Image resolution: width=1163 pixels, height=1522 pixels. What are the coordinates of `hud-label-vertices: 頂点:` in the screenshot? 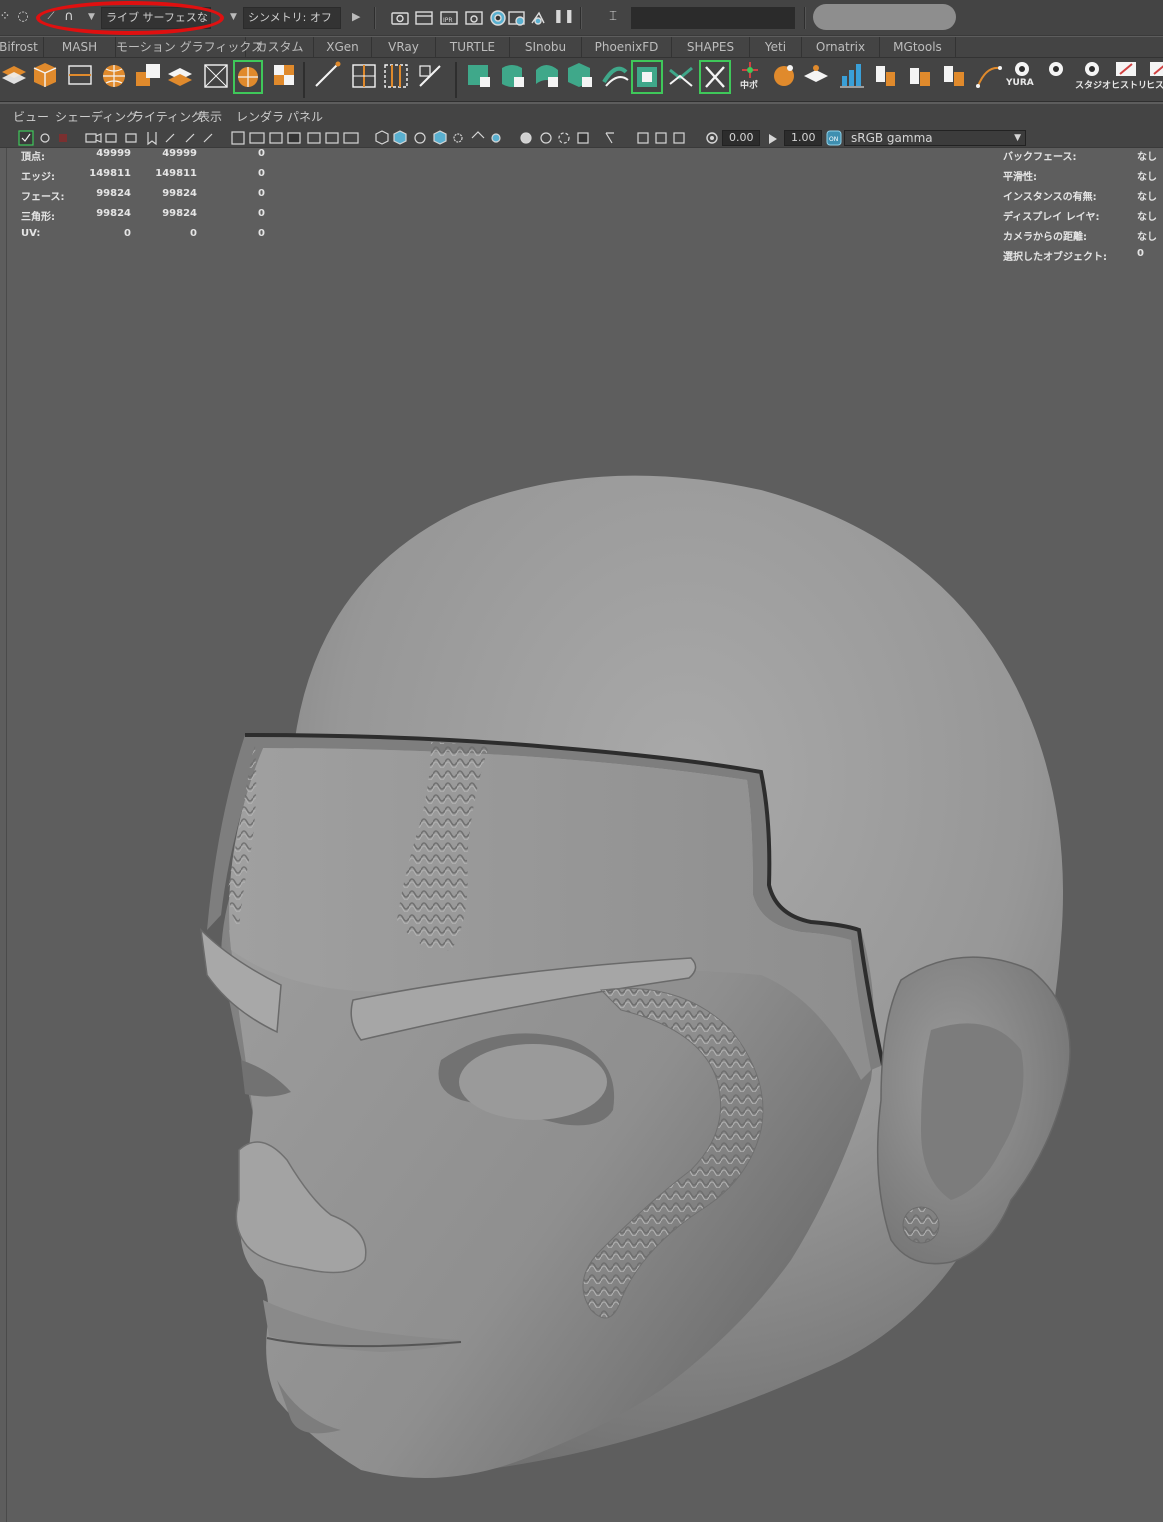 It's located at (33, 157).